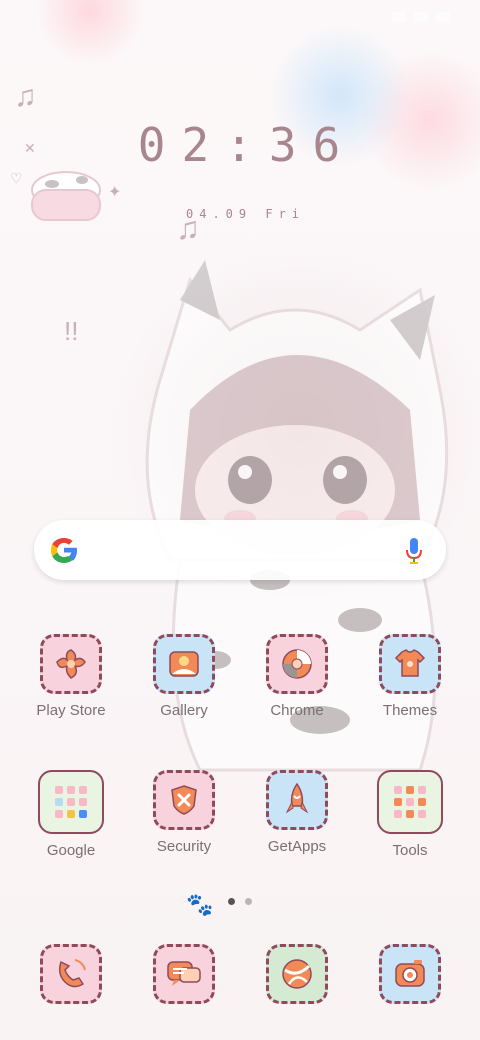 This screenshot has width=480, height=1040. I want to click on page-dot, so click(248, 901).